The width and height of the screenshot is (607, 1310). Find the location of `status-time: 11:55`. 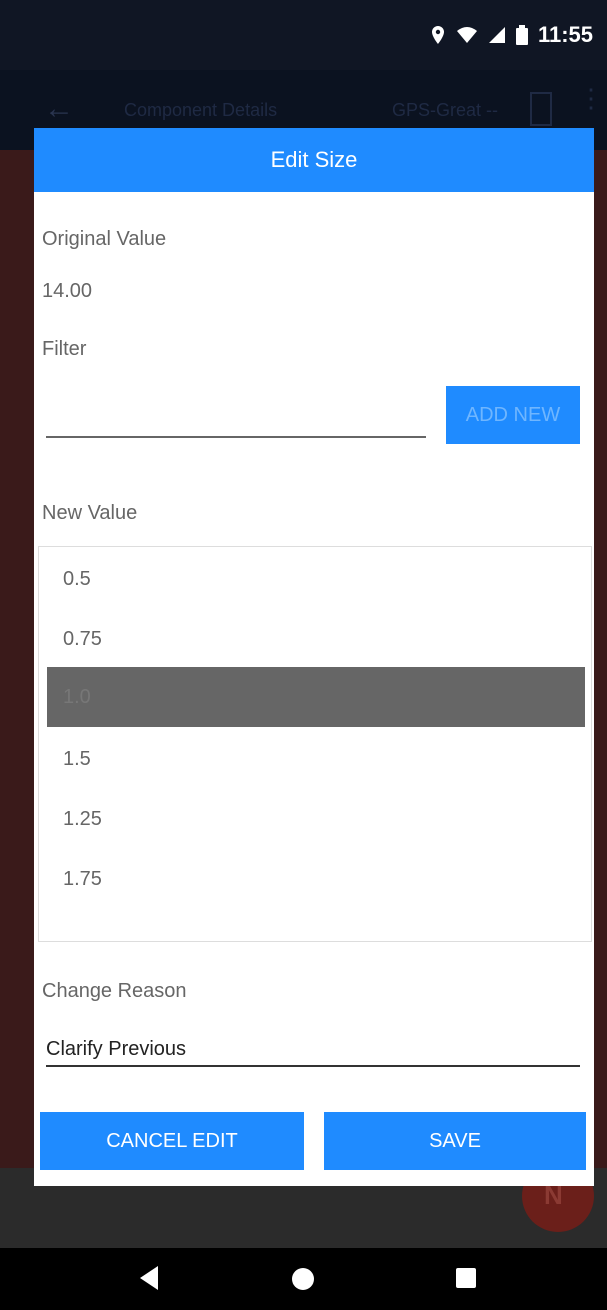

status-time: 11:55 is located at coordinates (565, 34).